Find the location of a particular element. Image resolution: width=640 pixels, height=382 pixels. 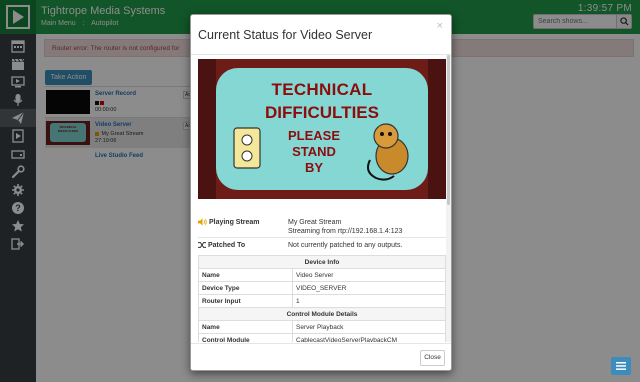

preview-text-line: PLEASE is located at coordinates (313, 135).